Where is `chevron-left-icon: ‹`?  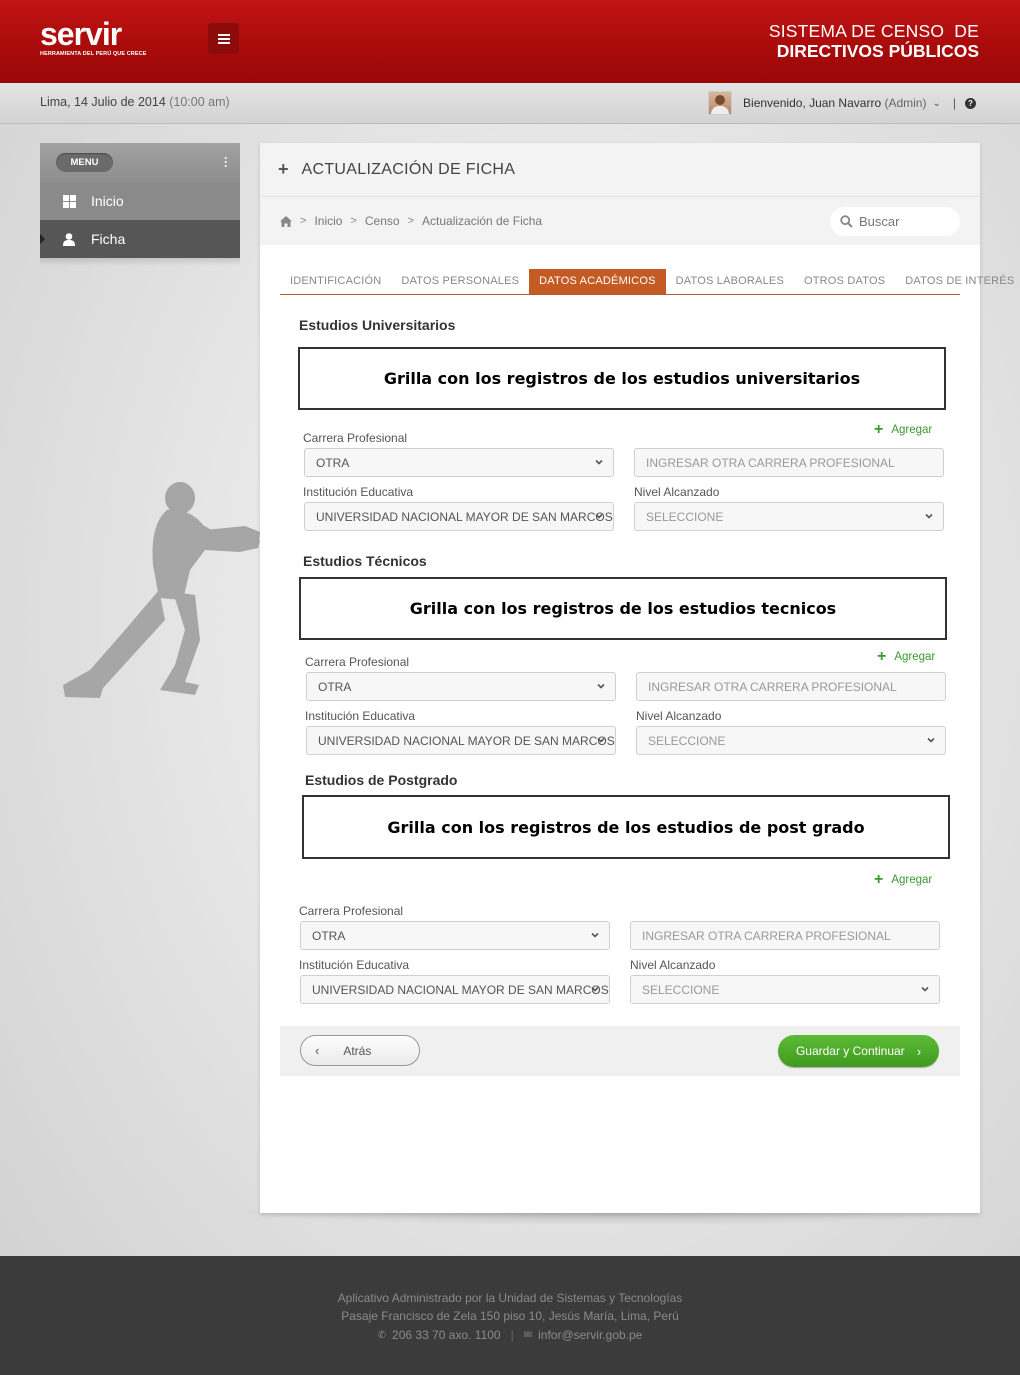 chevron-left-icon: ‹ is located at coordinates (317, 1050).